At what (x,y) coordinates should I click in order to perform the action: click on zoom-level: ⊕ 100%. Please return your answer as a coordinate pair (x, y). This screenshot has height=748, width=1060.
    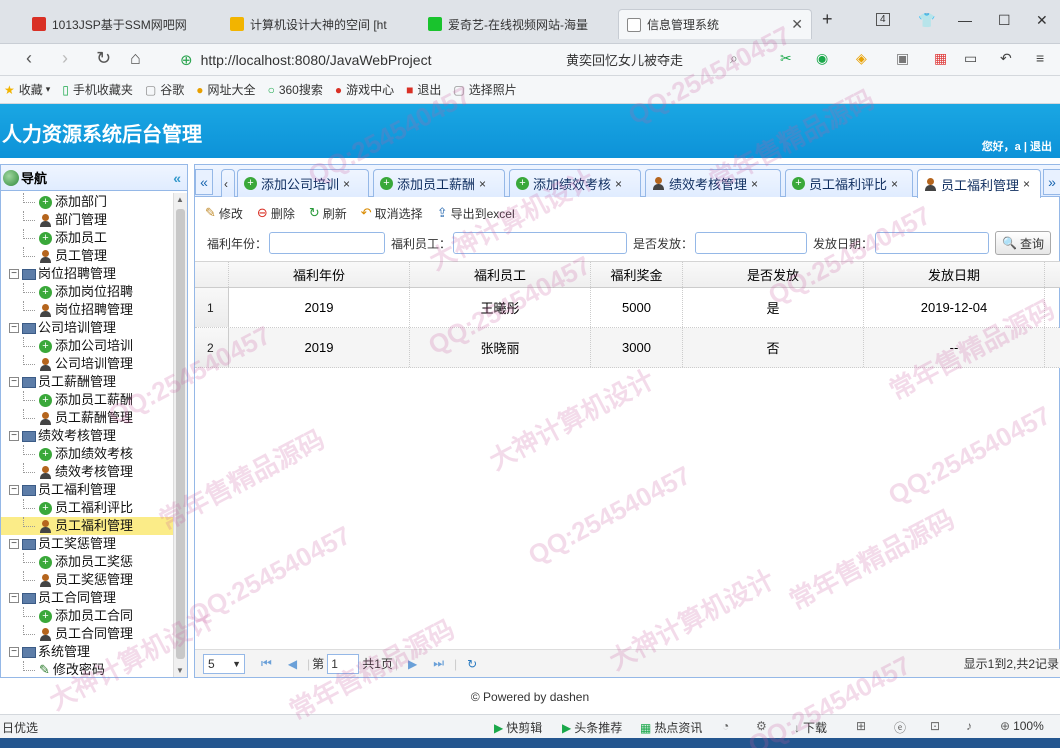
    Looking at the image, I should click on (1022, 726).